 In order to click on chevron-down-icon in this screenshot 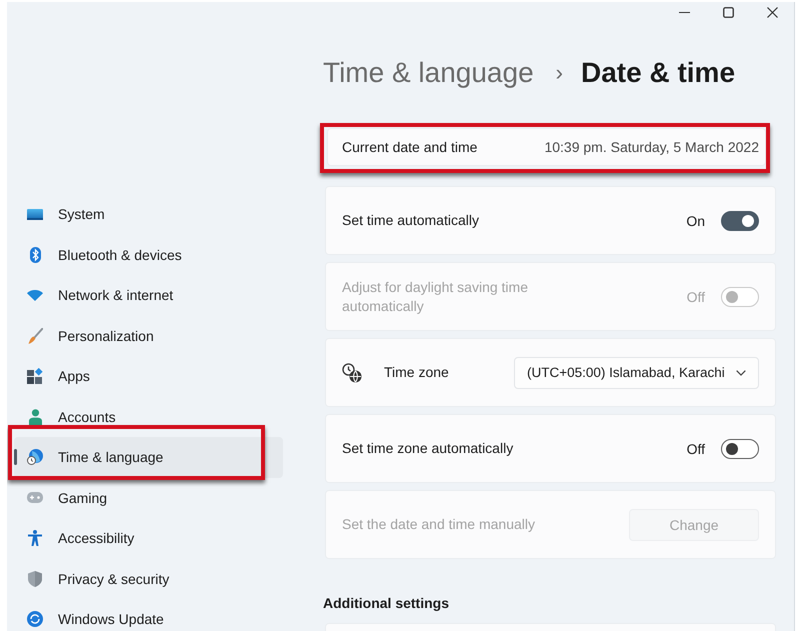, I will do `click(741, 373)`.